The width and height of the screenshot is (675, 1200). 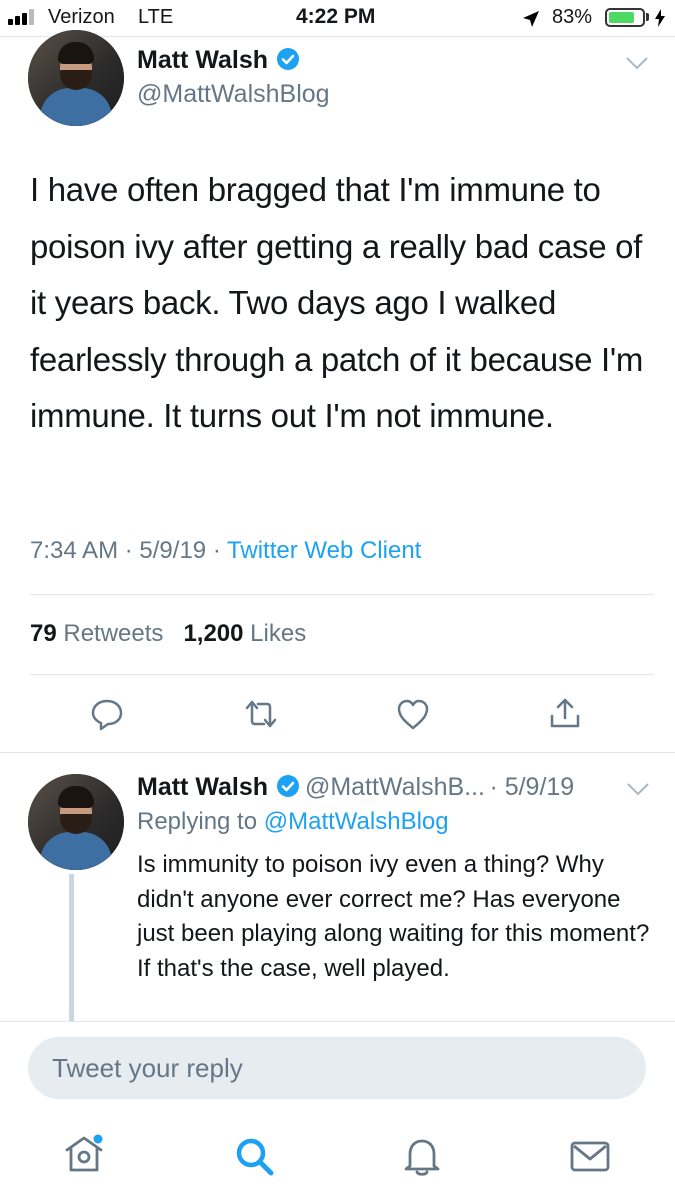 What do you see at coordinates (261, 714) in the screenshot?
I see `retweet-icon` at bounding box center [261, 714].